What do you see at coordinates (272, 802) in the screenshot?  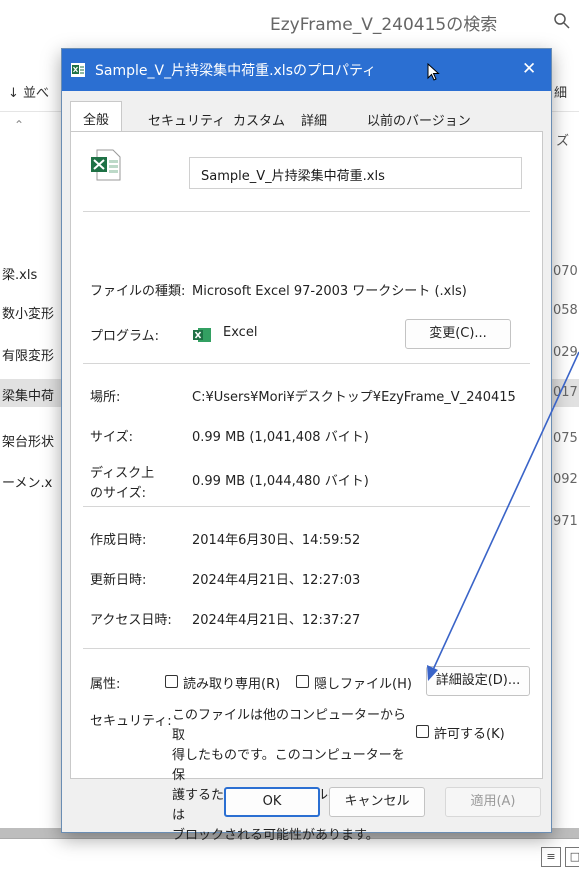 I see `ok-button: OK` at bounding box center [272, 802].